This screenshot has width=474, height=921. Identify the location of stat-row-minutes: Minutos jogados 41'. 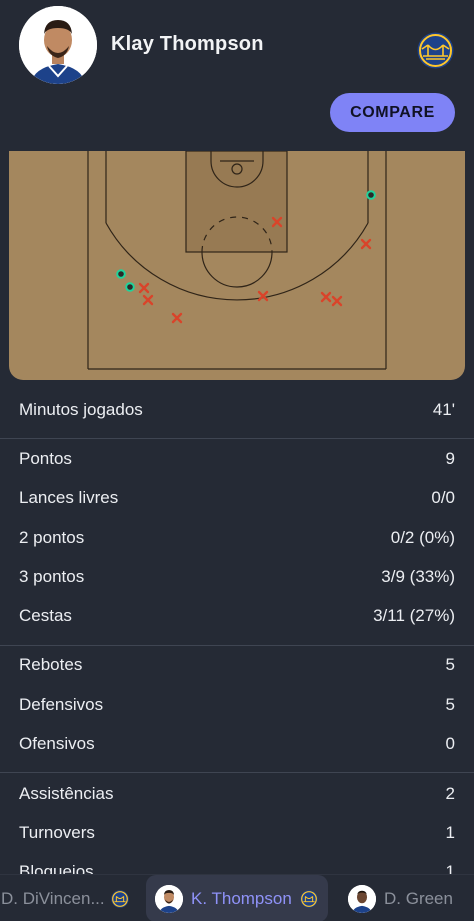
(237, 410).